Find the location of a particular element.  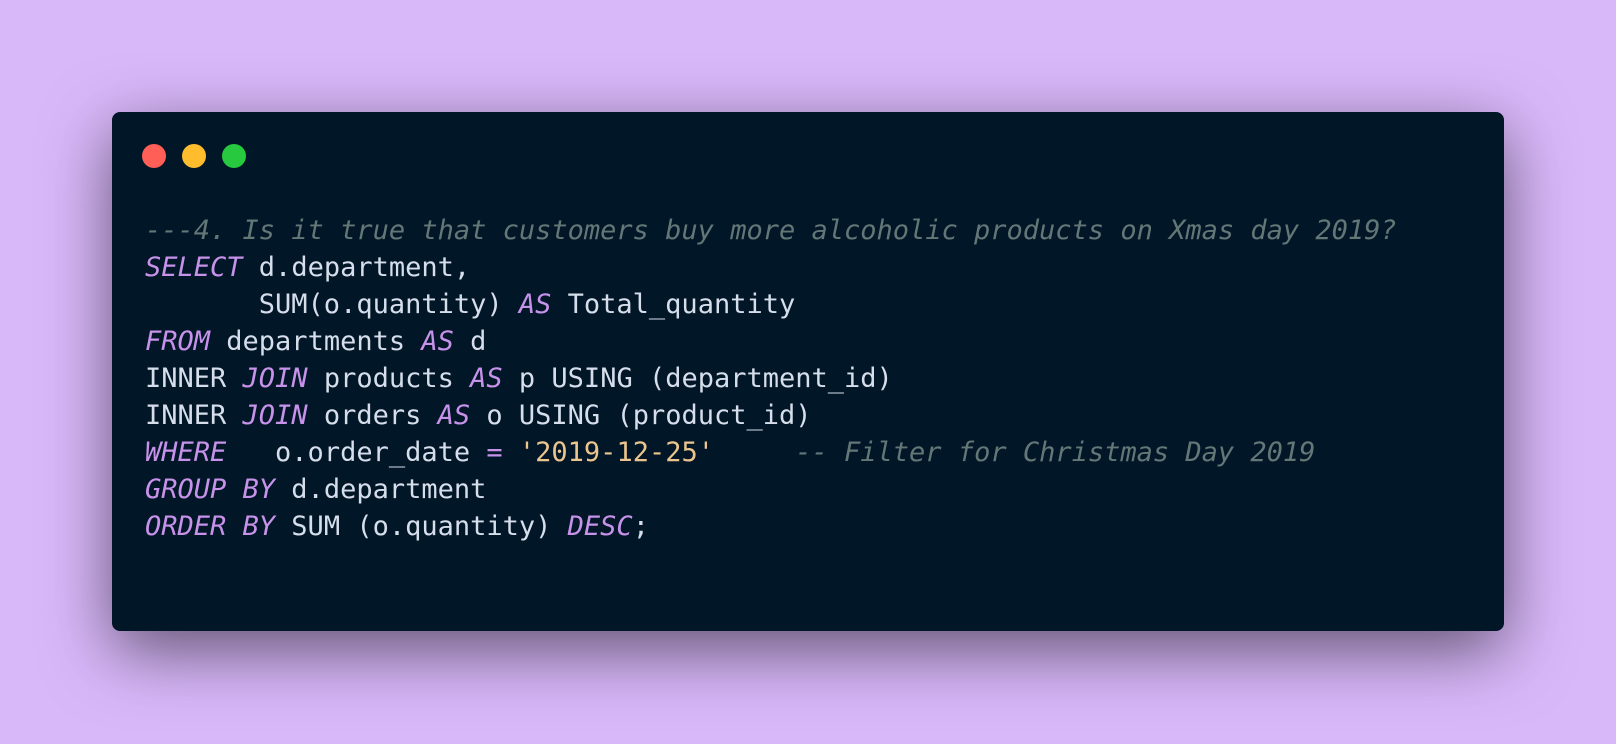

code-token: GROUP BY is located at coordinates (210, 489).